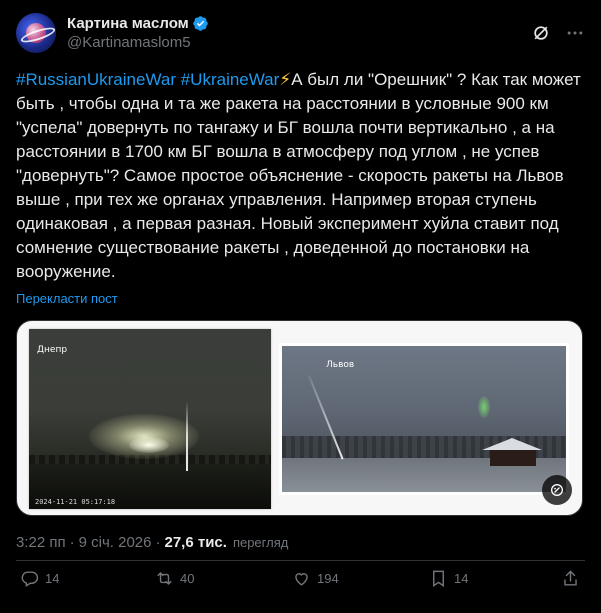 This screenshot has width=601, height=613. I want to click on display-name: Картина маслом, so click(128, 23).